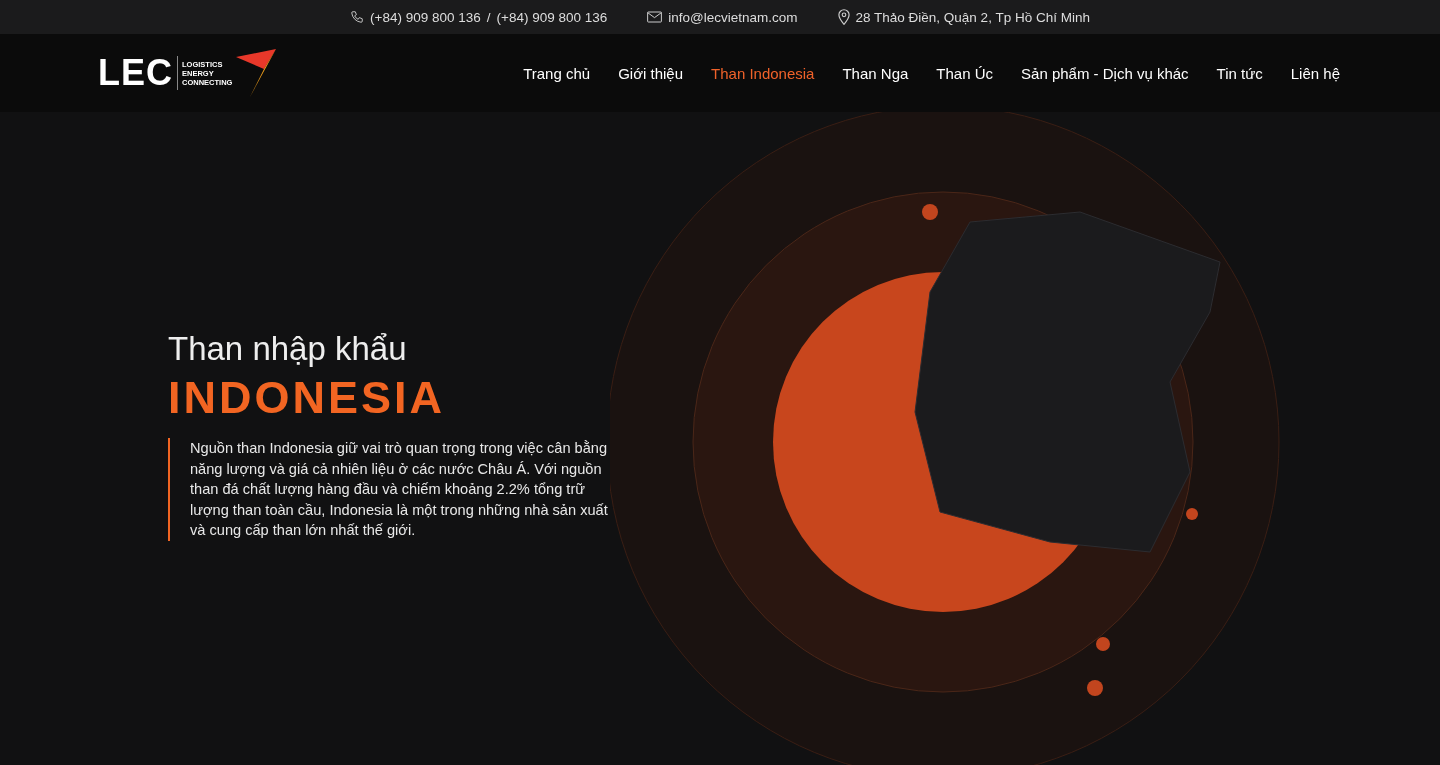 This screenshot has height=765, width=1440. I want to click on nav-link: Giới thiệu, so click(651, 73).